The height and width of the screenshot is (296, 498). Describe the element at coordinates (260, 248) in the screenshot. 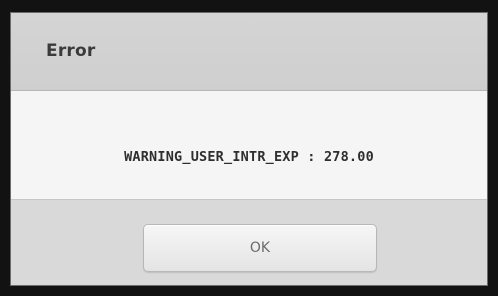

I see `ok-button: OK` at that location.